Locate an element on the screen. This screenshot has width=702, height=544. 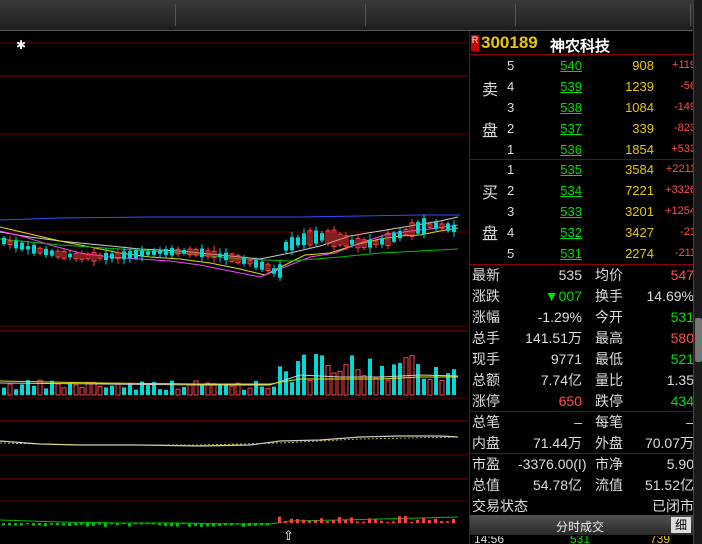
trade-price: 531 is located at coordinates (580, 540).